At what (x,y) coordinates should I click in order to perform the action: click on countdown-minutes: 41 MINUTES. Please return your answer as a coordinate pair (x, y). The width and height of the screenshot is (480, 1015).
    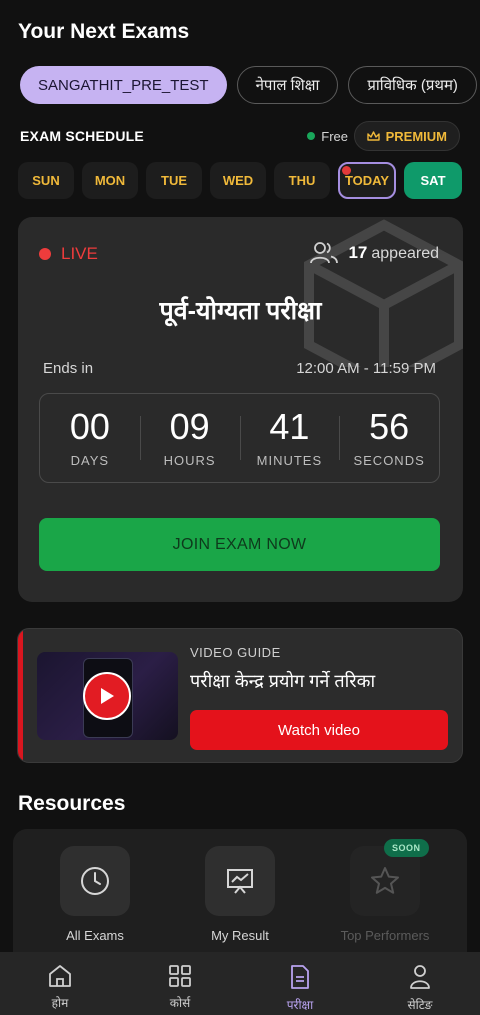
    Looking at the image, I should click on (289, 438).